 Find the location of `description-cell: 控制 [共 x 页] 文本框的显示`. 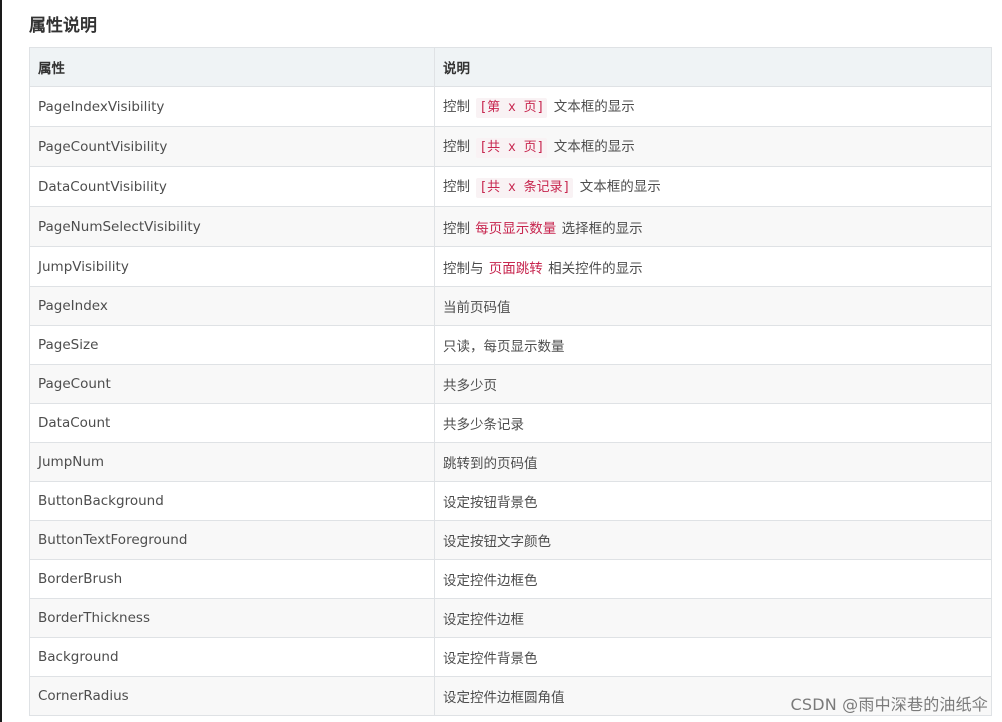

description-cell: 控制 [共 x 页] 文本框的显示 is located at coordinates (713, 146).